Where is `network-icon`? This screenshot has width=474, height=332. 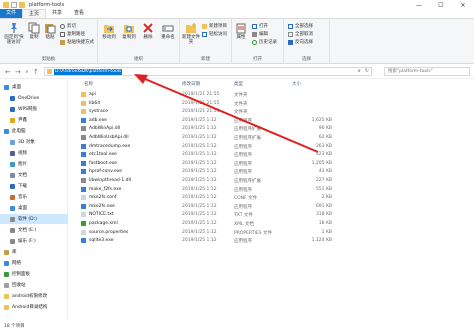 network-icon is located at coordinates (6, 263).